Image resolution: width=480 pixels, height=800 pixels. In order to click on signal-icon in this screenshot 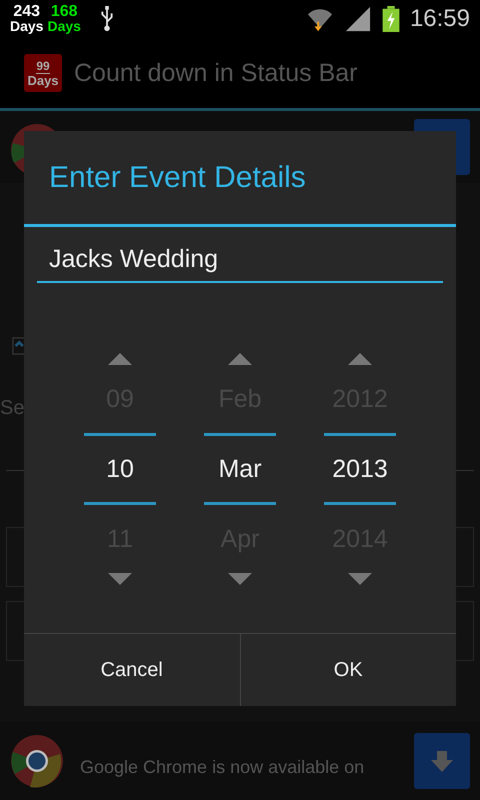, I will do `click(358, 19)`.